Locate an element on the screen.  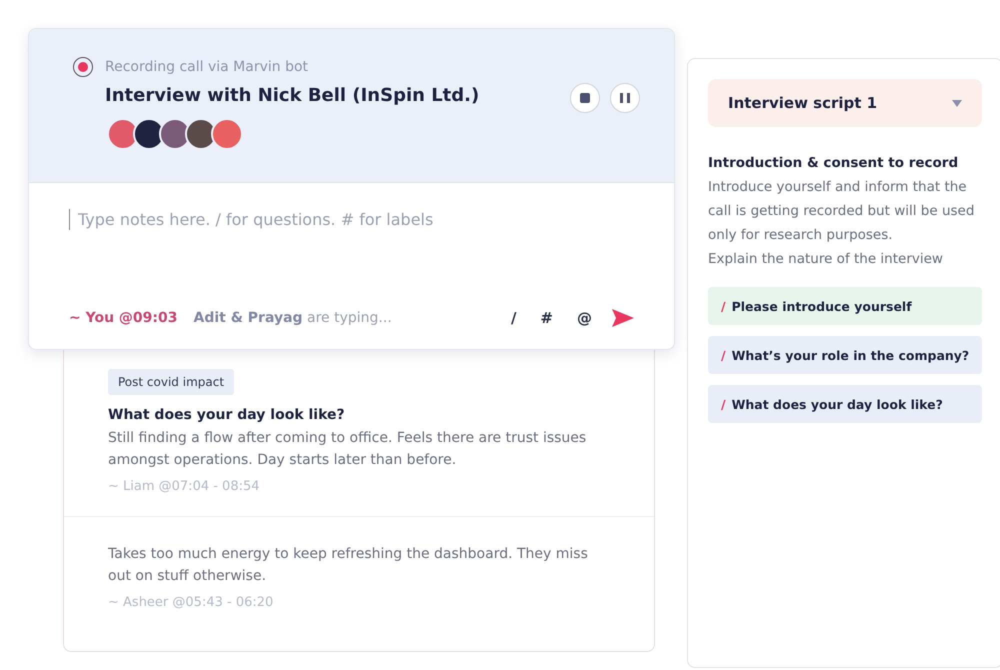
label-tag: Post covid impact is located at coordinates (171, 382).